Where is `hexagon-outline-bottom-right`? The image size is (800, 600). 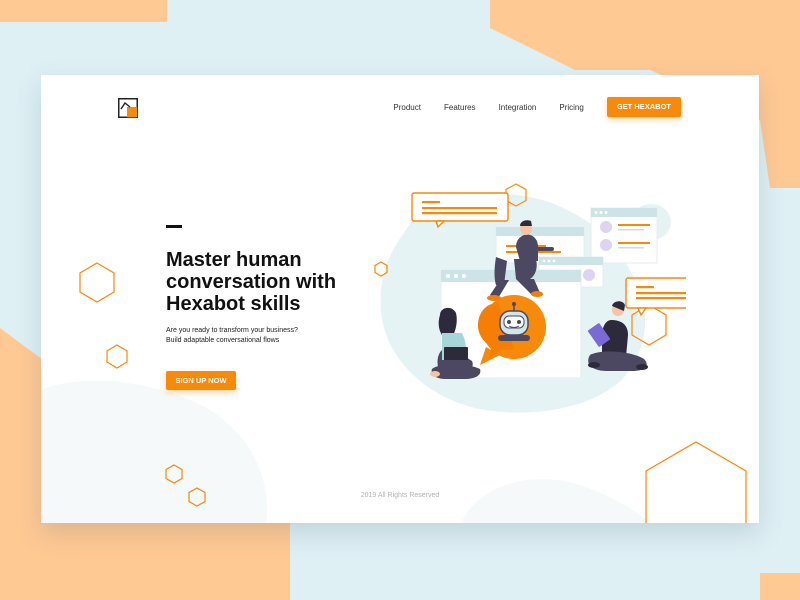
hexagon-outline-bottom-right is located at coordinates (696, 482).